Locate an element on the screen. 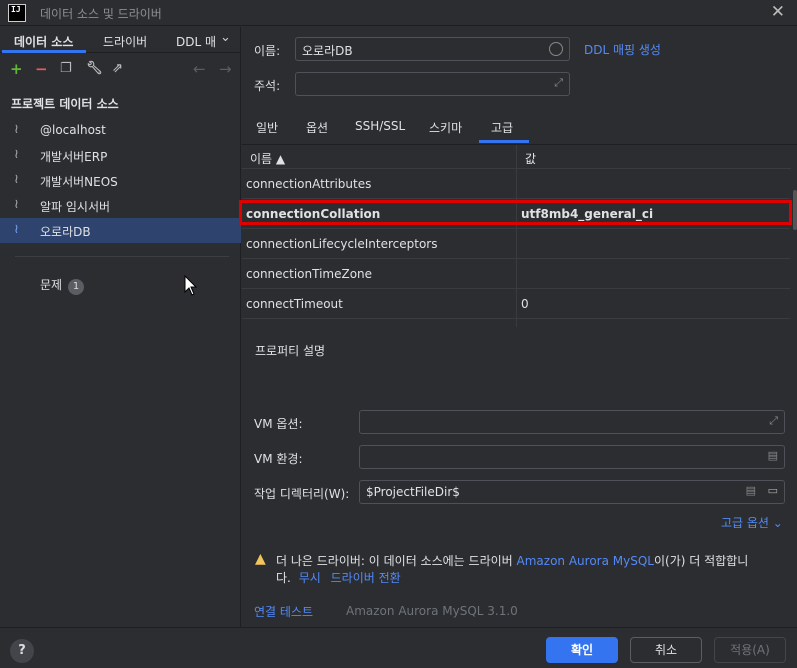 The image size is (797, 668). vm-environment-label: VM 환경: is located at coordinates (278, 459).